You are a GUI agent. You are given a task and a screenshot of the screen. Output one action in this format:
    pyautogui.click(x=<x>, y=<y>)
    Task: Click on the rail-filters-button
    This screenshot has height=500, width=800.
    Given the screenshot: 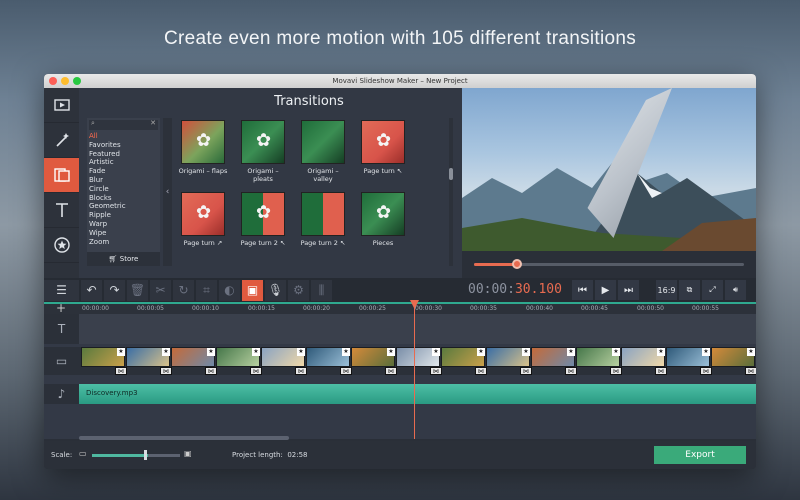 What is the action you would take?
    pyautogui.click(x=61, y=140)
    